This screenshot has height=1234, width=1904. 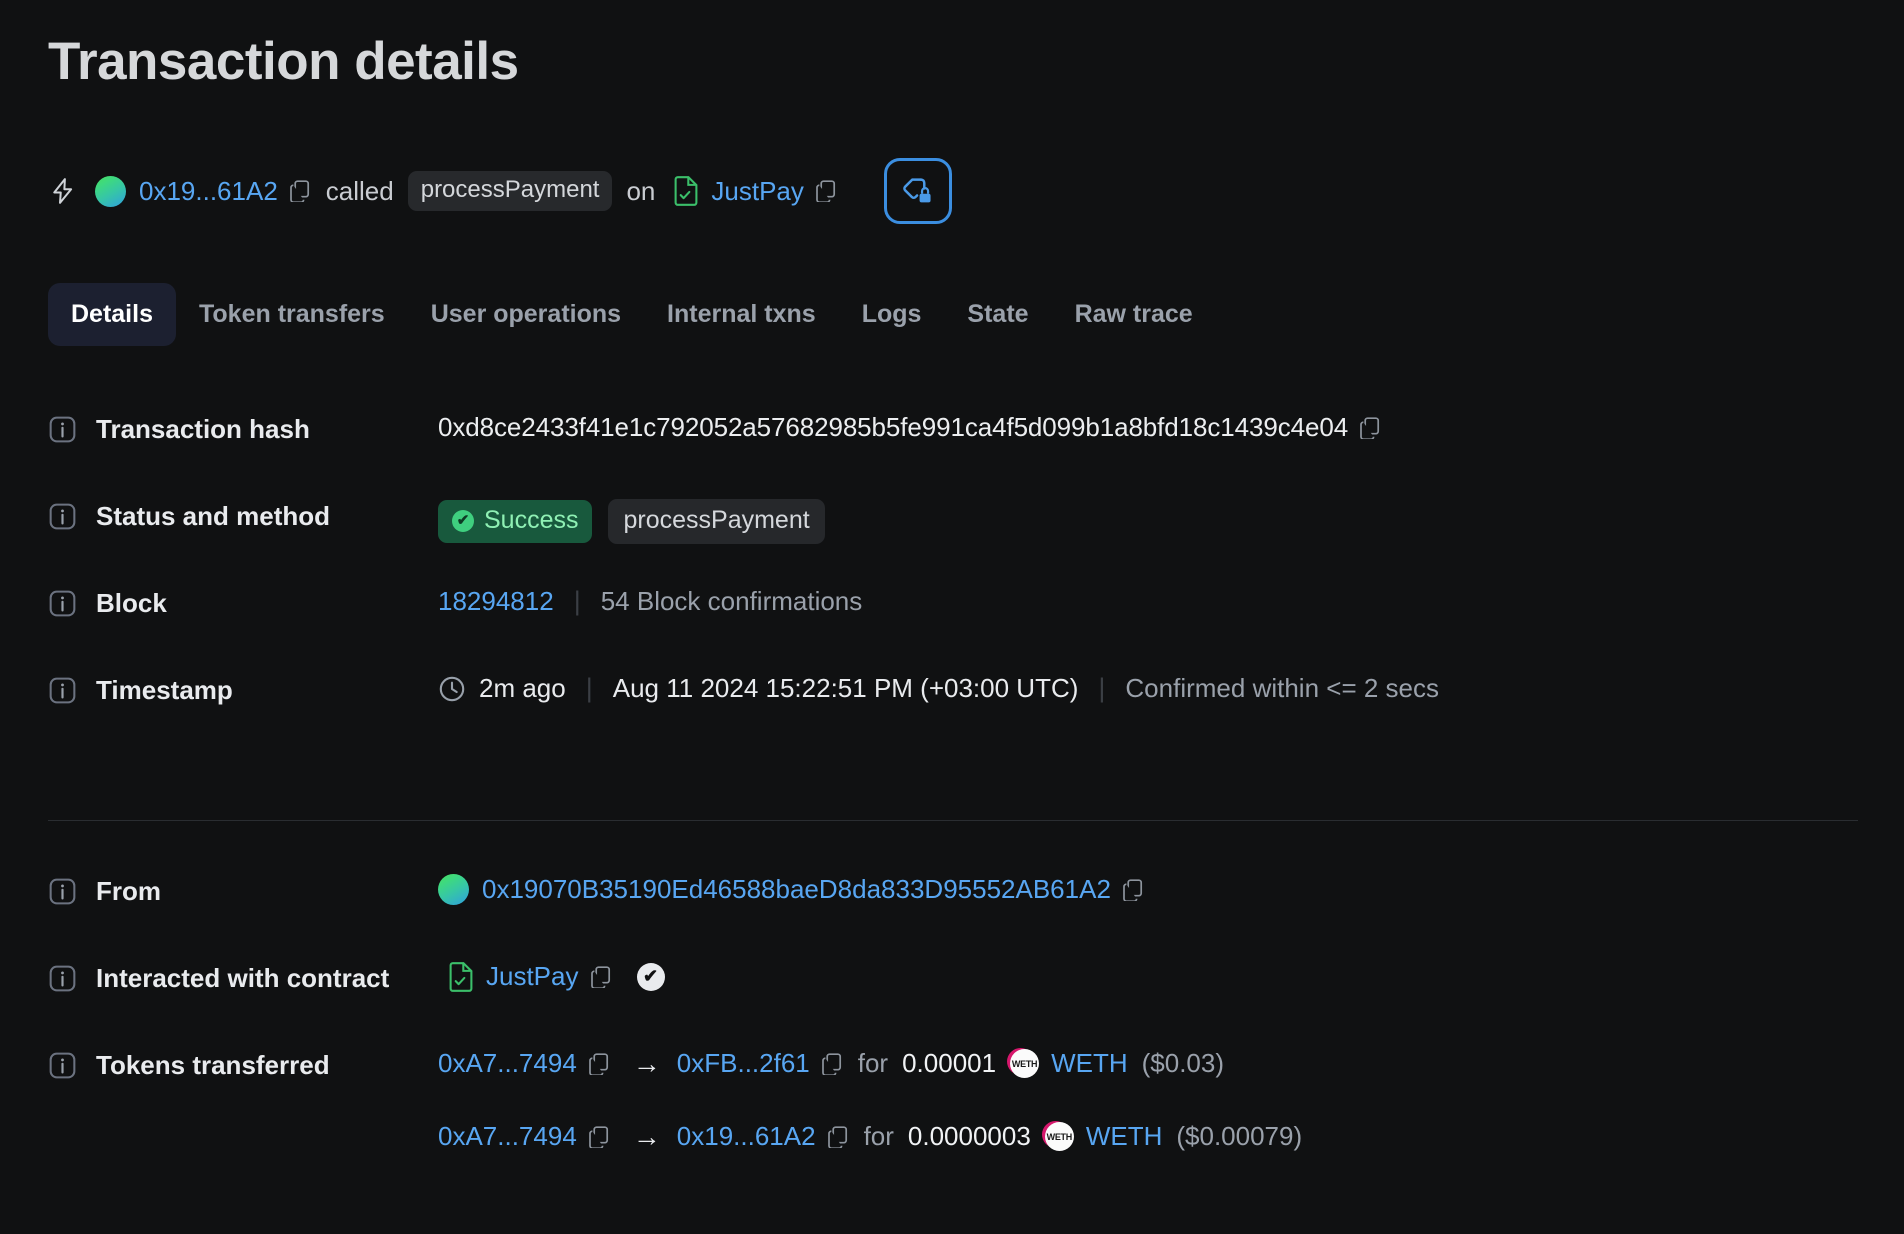 What do you see at coordinates (716, 521) in the screenshot?
I see `method-chip: processPayment` at bounding box center [716, 521].